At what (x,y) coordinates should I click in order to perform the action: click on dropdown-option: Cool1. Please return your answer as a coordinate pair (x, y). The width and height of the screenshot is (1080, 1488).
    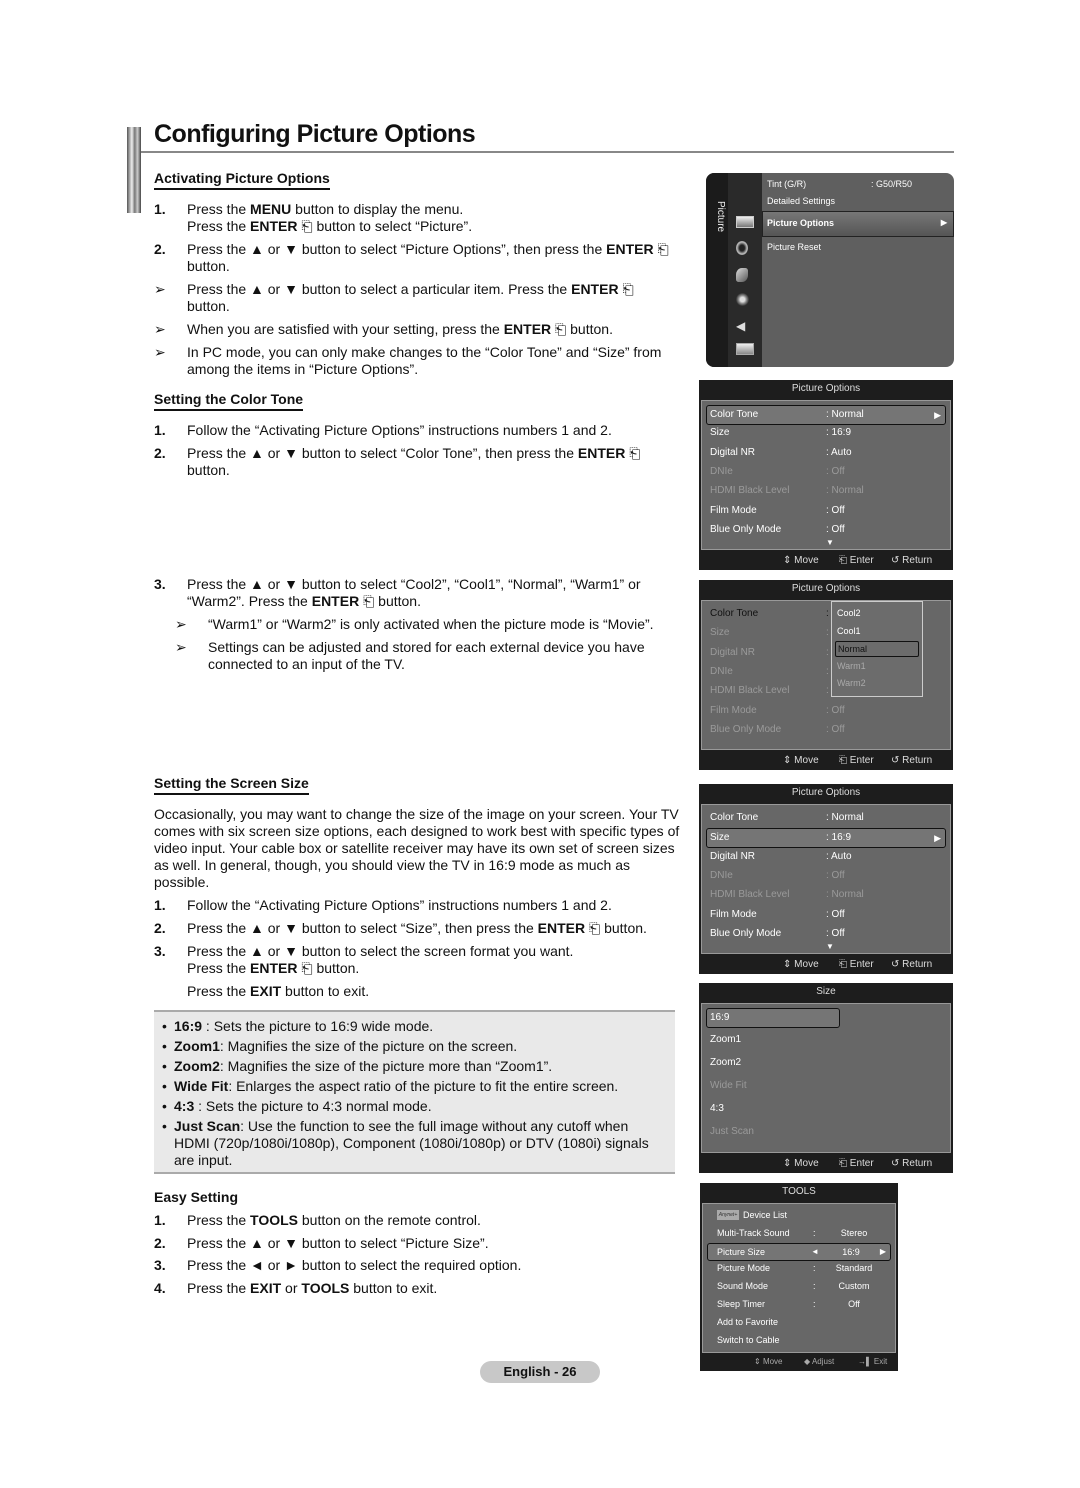
    Looking at the image, I should click on (876, 631).